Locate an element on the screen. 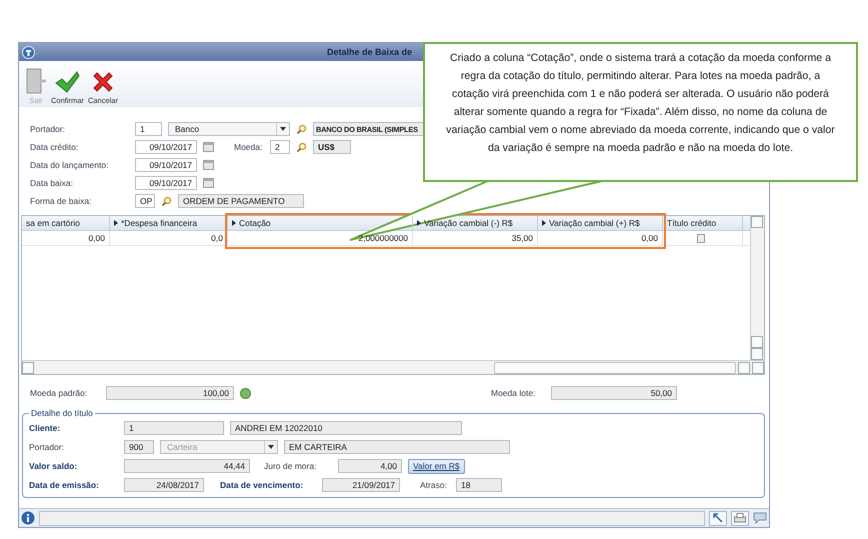 The width and height of the screenshot is (868, 539). column-header: Título crédito is located at coordinates (703, 223).